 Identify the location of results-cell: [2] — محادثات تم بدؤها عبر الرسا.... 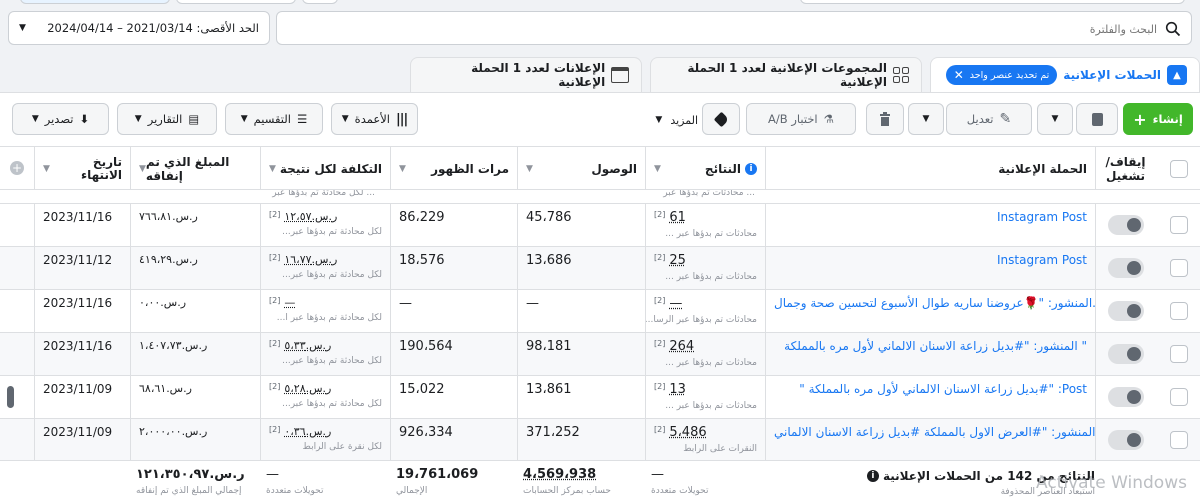
(705, 311).